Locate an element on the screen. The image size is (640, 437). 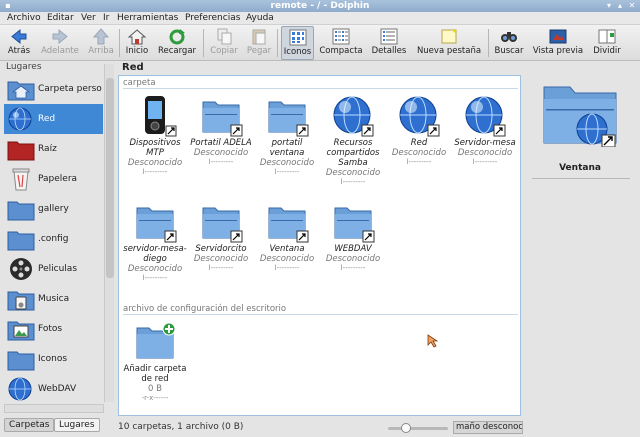
file-item-servidor-mesa: Servidor-mesa Desconocido l--------- is located at coordinates (485, 130).